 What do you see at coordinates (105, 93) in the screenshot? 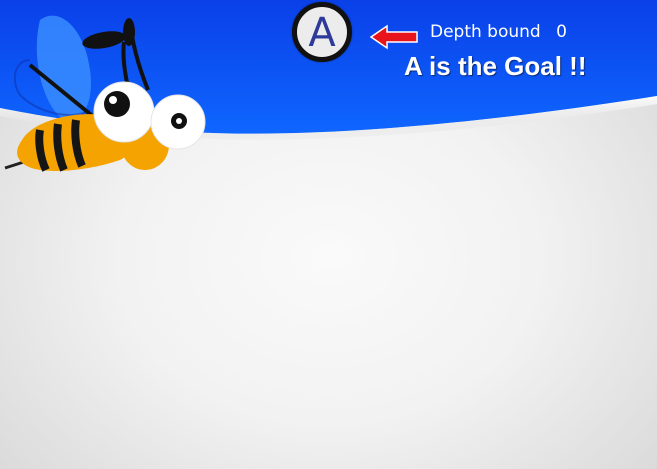
I see `bee-icon` at bounding box center [105, 93].